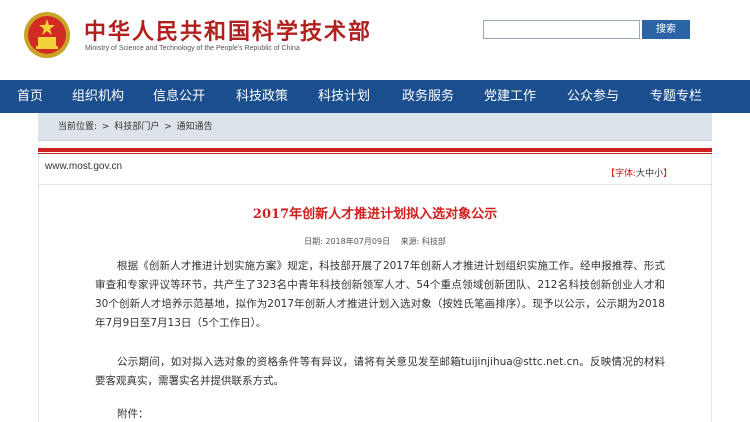 The image size is (750, 422). I want to click on article-date: 日期: 2018年07月09日, so click(347, 241).